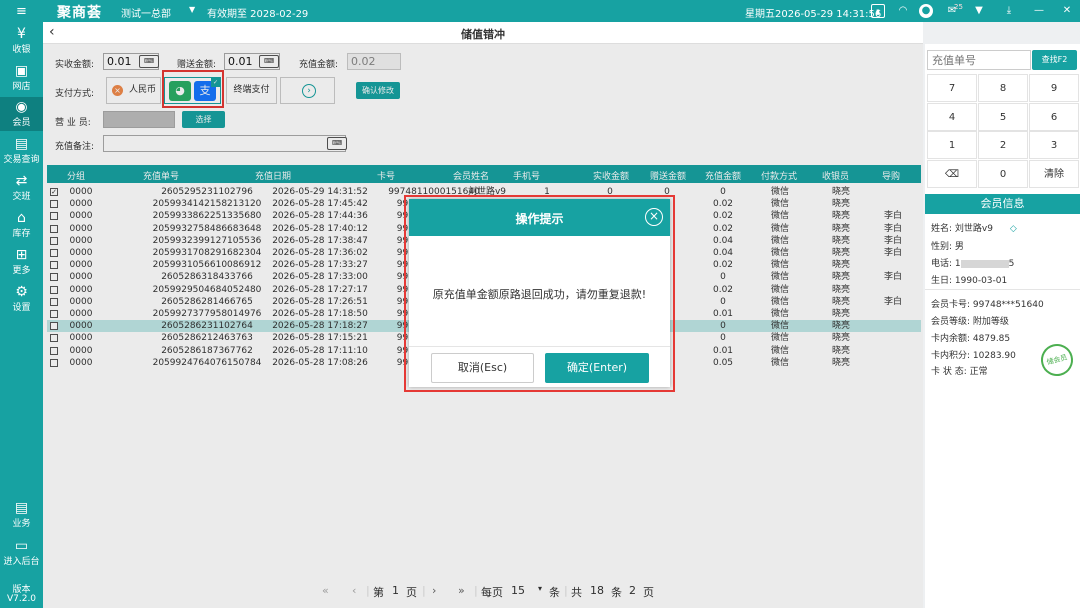  I want to click on store-selector: 测试一总部, so click(146, 12).